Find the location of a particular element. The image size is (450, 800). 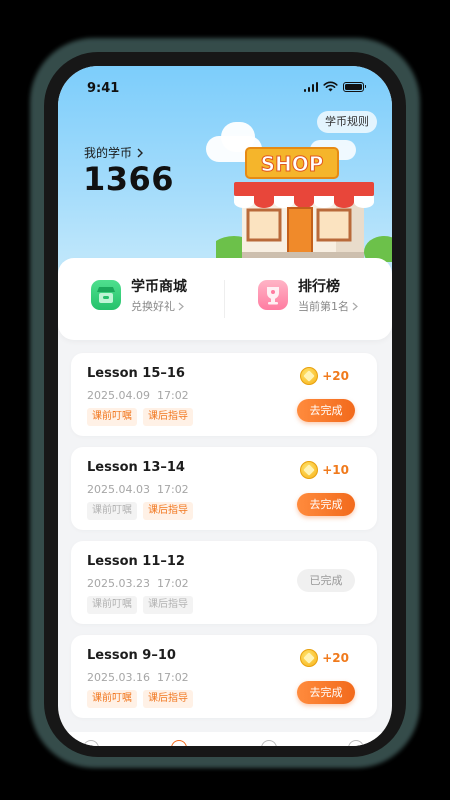

quick-link-store-subtitle-text: 兑换好礼 is located at coordinates (153, 306).